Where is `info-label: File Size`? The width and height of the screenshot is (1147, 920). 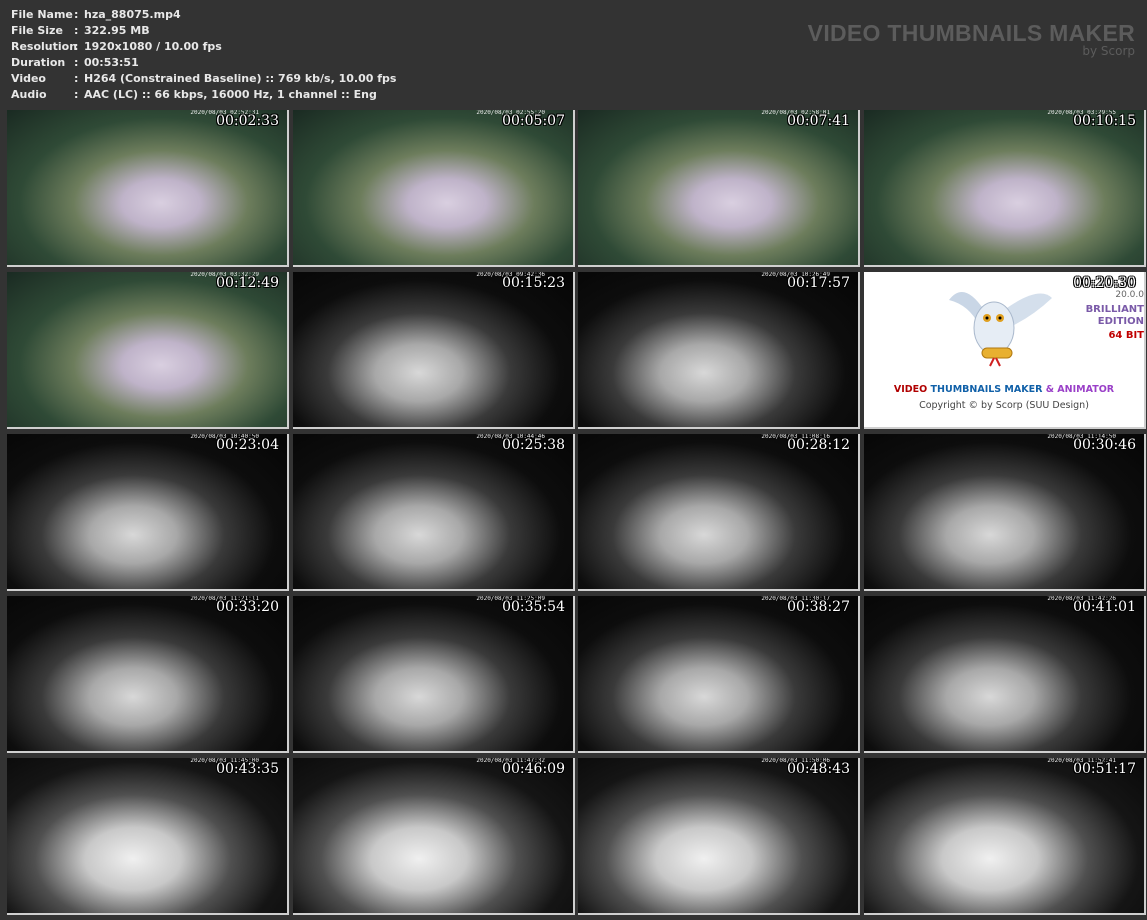
info-label: File Size is located at coordinates (37, 30).